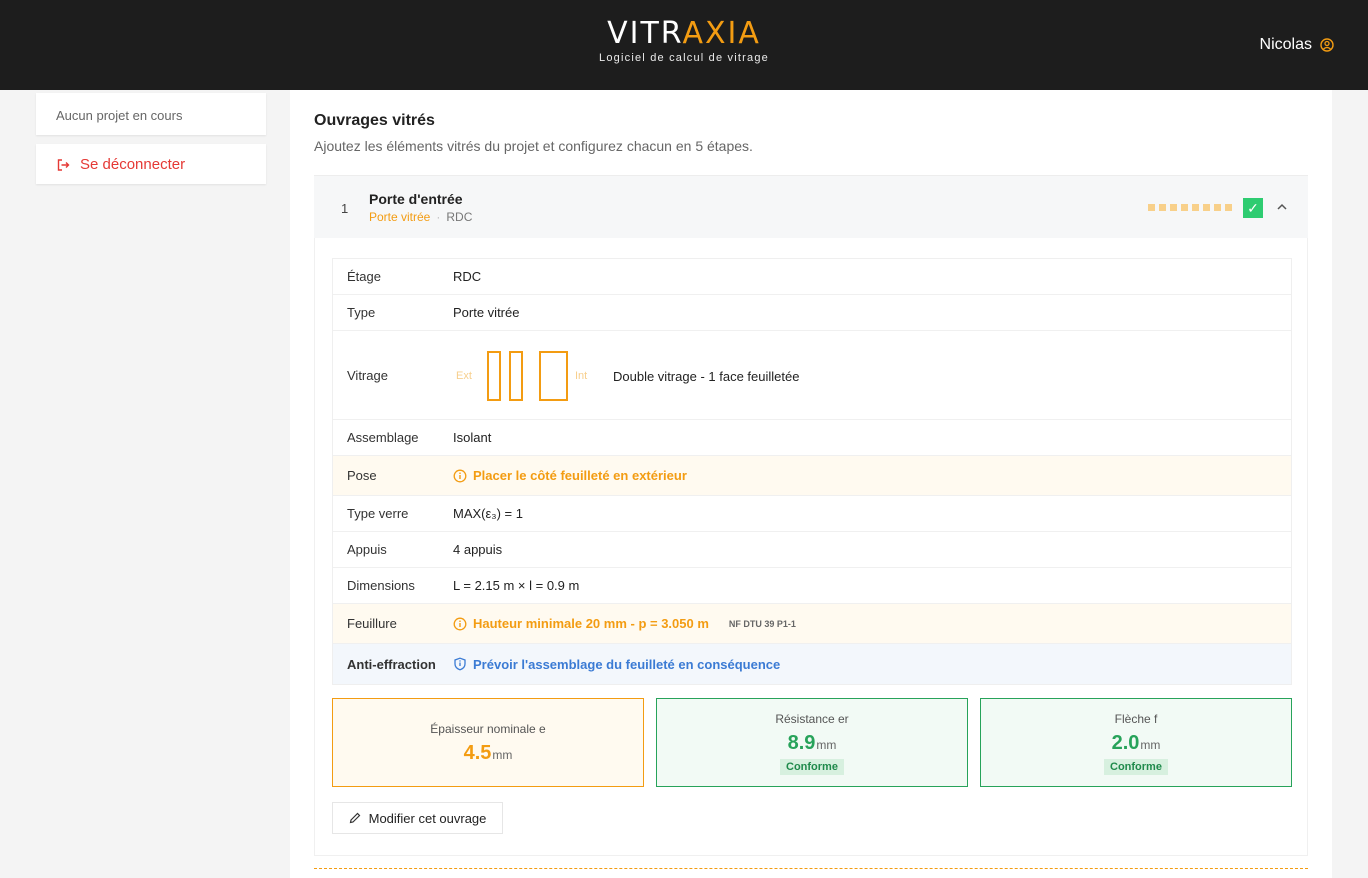  Describe the element at coordinates (378, 513) in the screenshot. I see `type-verre-label: Type verre` at that location.